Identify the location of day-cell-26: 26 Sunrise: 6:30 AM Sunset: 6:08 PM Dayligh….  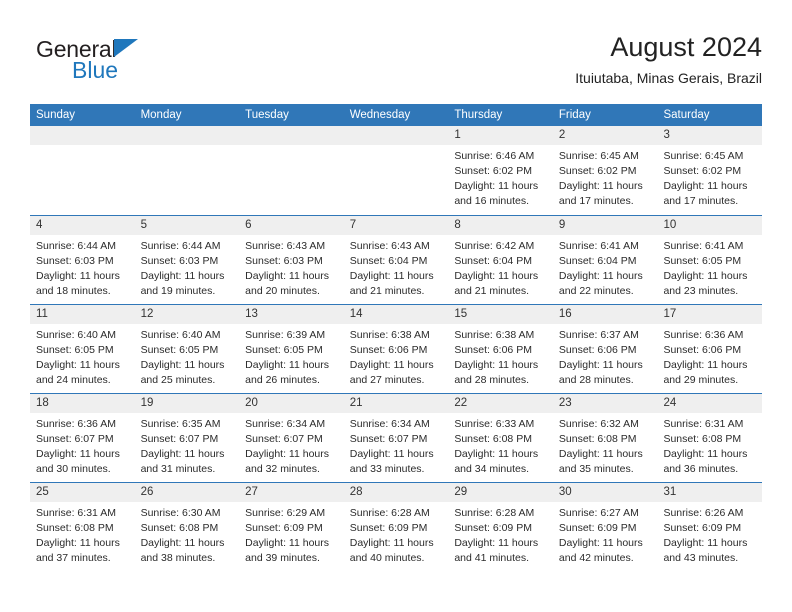
(187, 527).